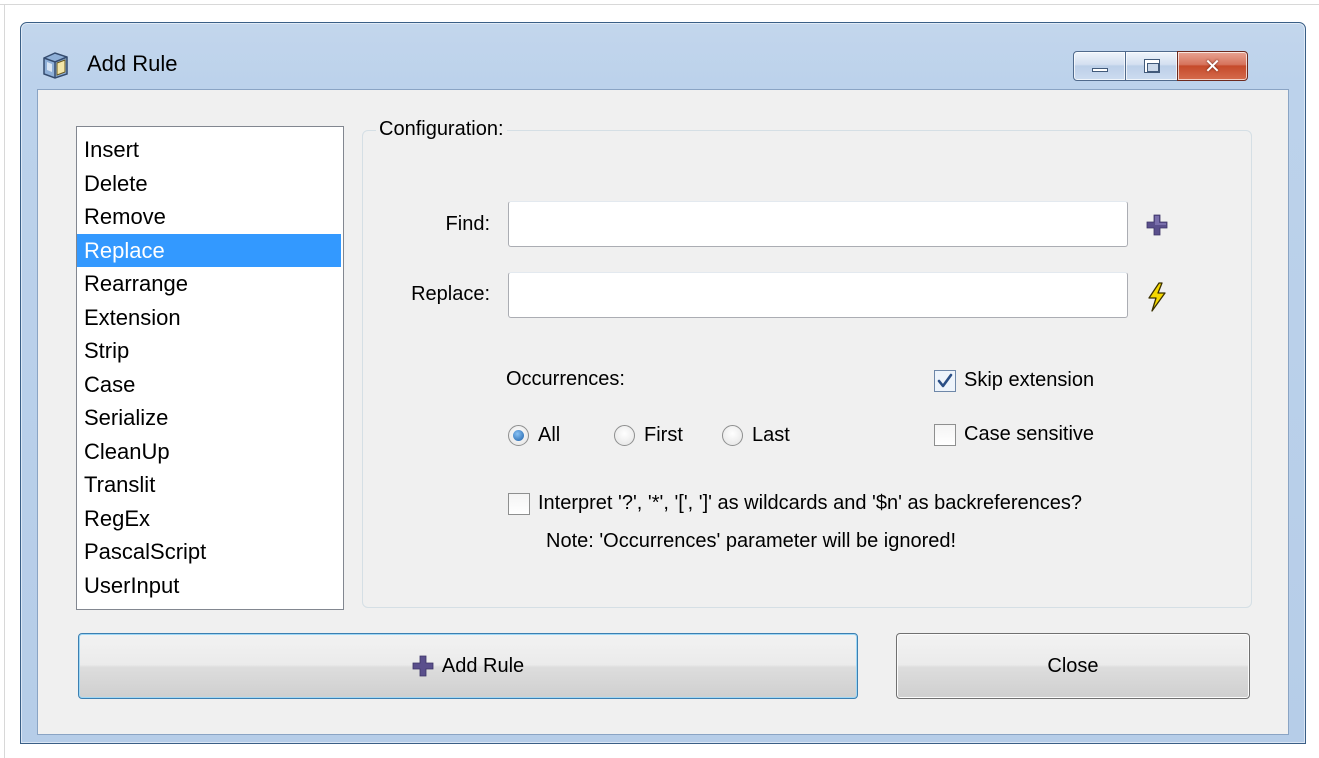 This screenshot has width=1319, height=758. What do you see at coordinates (210, 184) in the screenshot?
I see `rule-item-delete: Delete` at bounding box center [210, 184].